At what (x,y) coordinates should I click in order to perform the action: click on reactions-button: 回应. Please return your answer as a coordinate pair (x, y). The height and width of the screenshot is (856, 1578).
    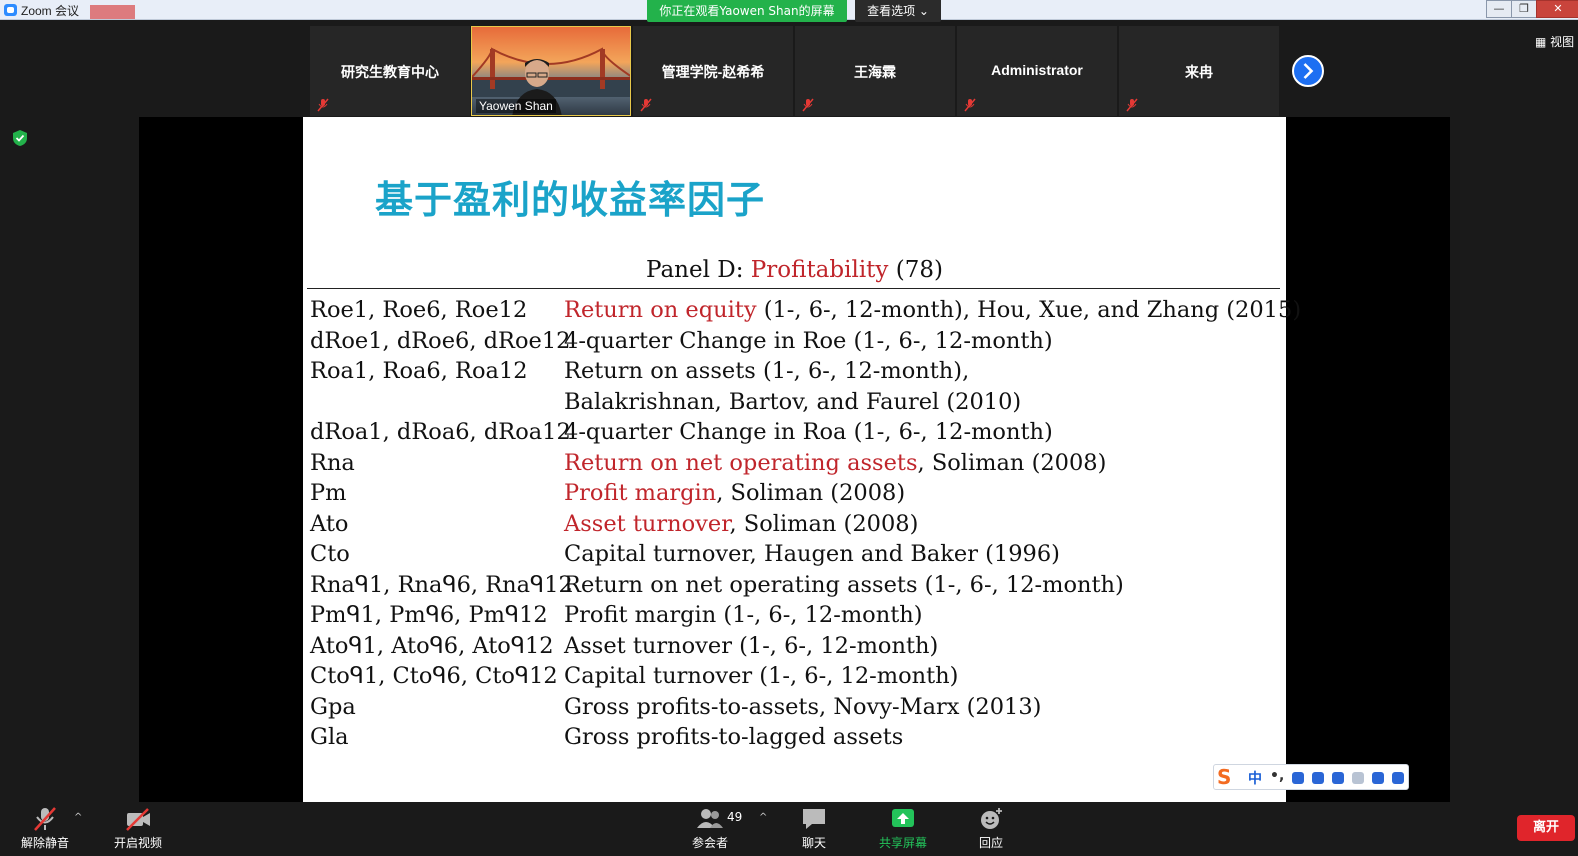
    Looking at the image, I should click on (991, 828).